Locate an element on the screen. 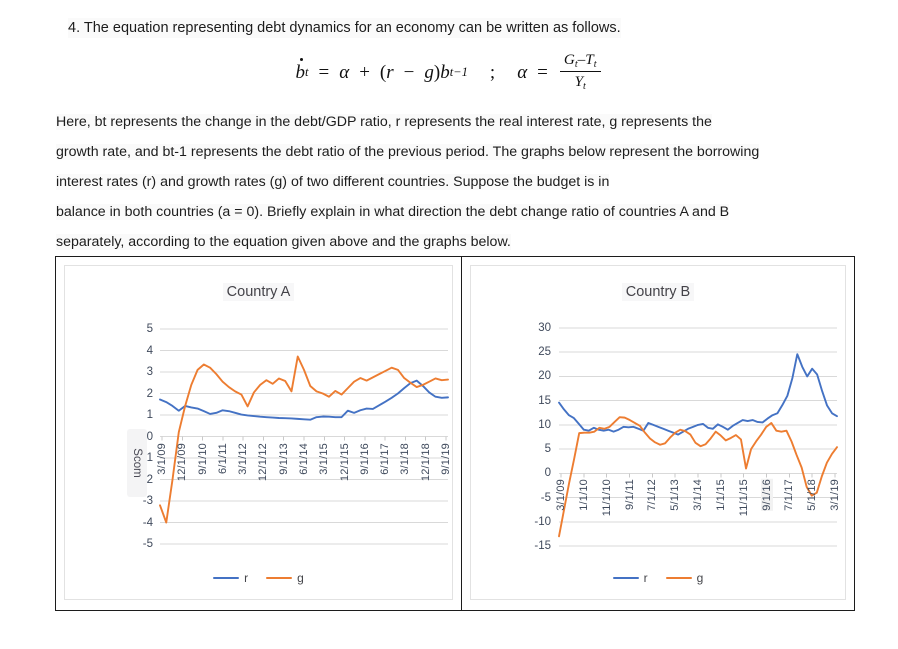 The width and height of the screenshot is (898, 649). equation-b2-sub: t−1 is located at coordinates (458, 72).